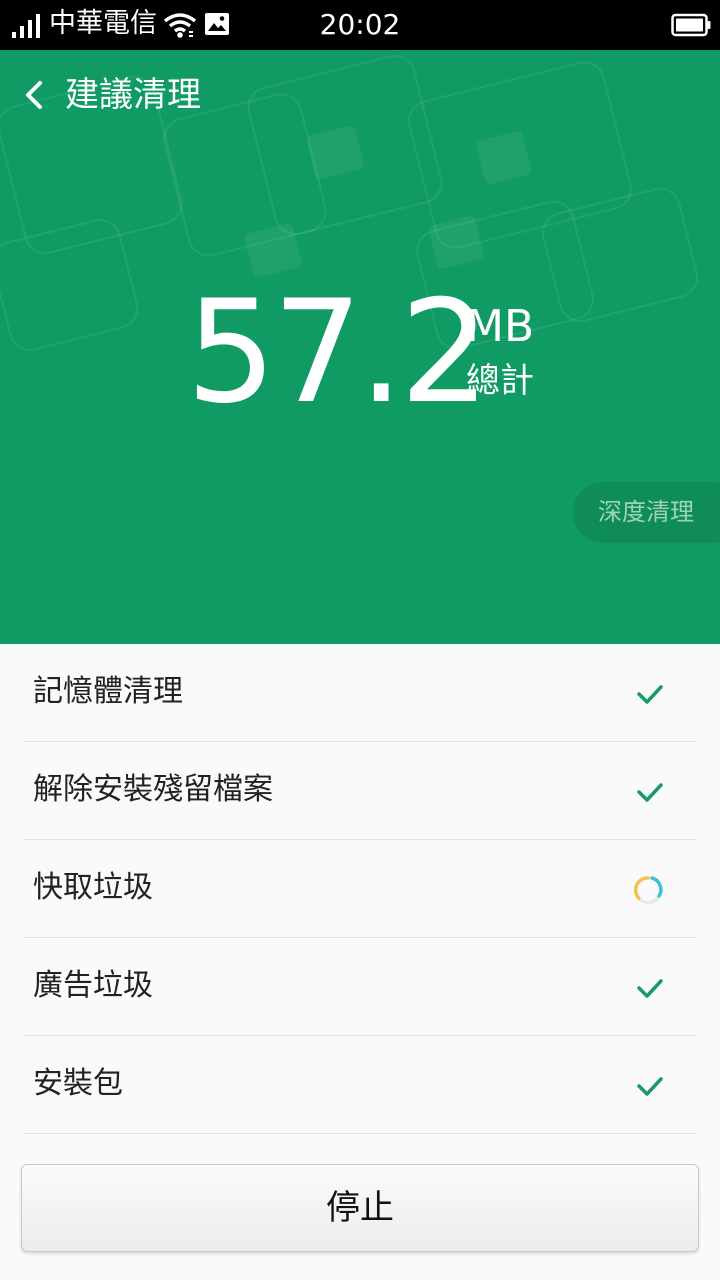 This screenshot has height=1280, width=720. Describe the element at coordinates (691, 25) in the screenshot. I see `battery-icon` at that location.